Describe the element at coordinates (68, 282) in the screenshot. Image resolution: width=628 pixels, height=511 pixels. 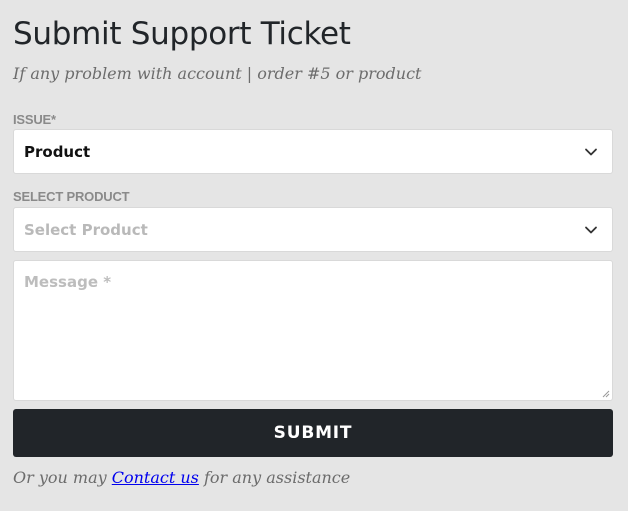
I see `message-placeholder: Message *` at that location.